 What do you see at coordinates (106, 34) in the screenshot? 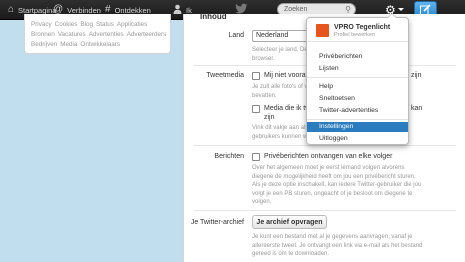
I see `footer-link: Advertenties` at bounding box center [106, 34].